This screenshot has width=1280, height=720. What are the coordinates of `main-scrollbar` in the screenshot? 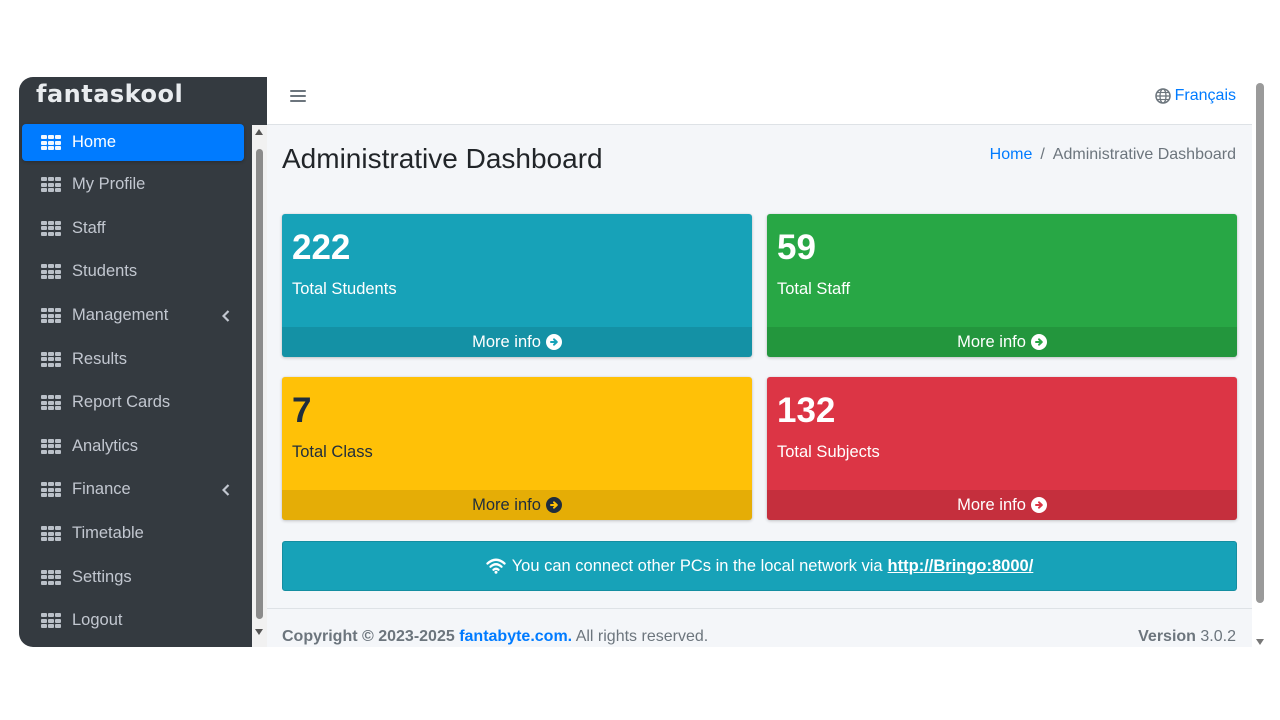 It's located at (1260, 362).